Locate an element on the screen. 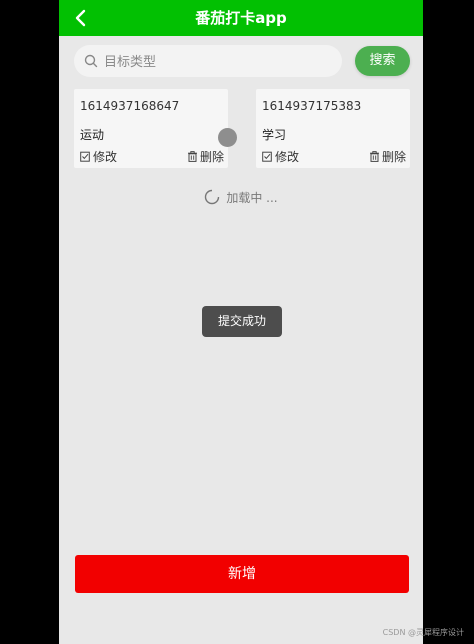 Image resolution: width=474 pixels, height=644 pixels. record-type: 运动 is located at coordinates (92, 135).